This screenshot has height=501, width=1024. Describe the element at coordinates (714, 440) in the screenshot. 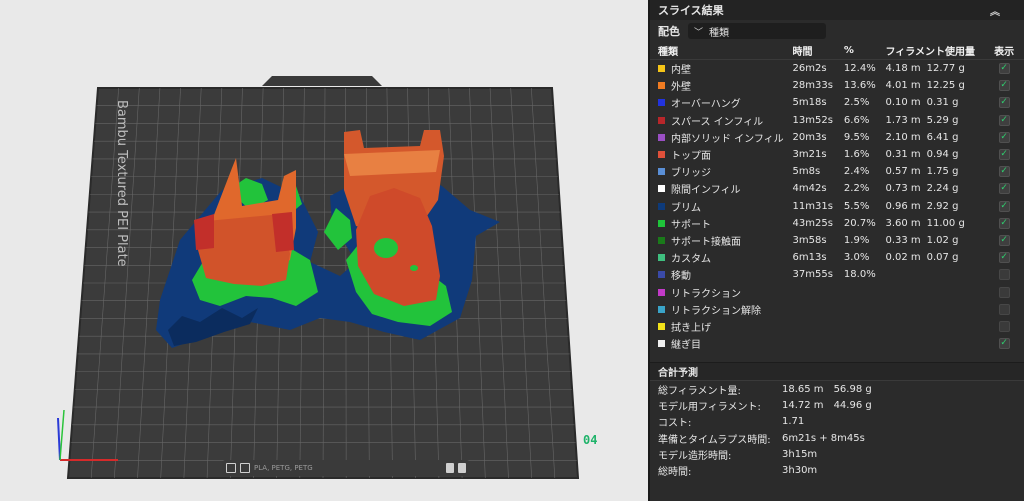

I see `summary-label: 準備とタイムラプス時間:` at that location.